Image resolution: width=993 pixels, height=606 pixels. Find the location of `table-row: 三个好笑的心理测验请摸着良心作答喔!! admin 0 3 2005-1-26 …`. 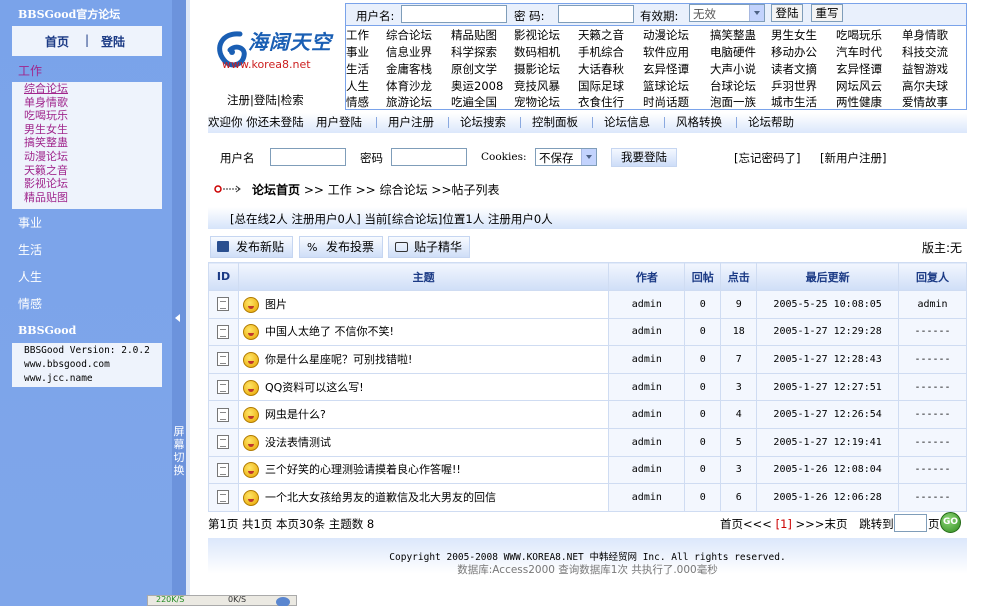

table-row: 三个好笑的心理测验请摸着良心作答喔!! admin 0 3 2005-1-26 … is located at coordinates (587, 470).